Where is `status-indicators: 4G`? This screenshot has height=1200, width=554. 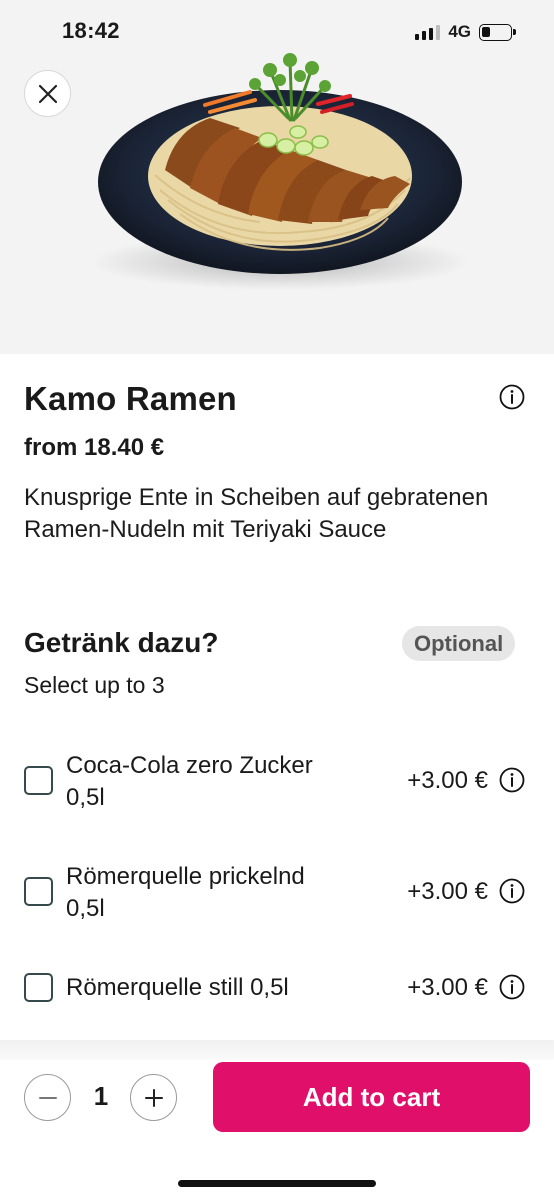
status-indicators: 4G is located at coordinates (465, 32).